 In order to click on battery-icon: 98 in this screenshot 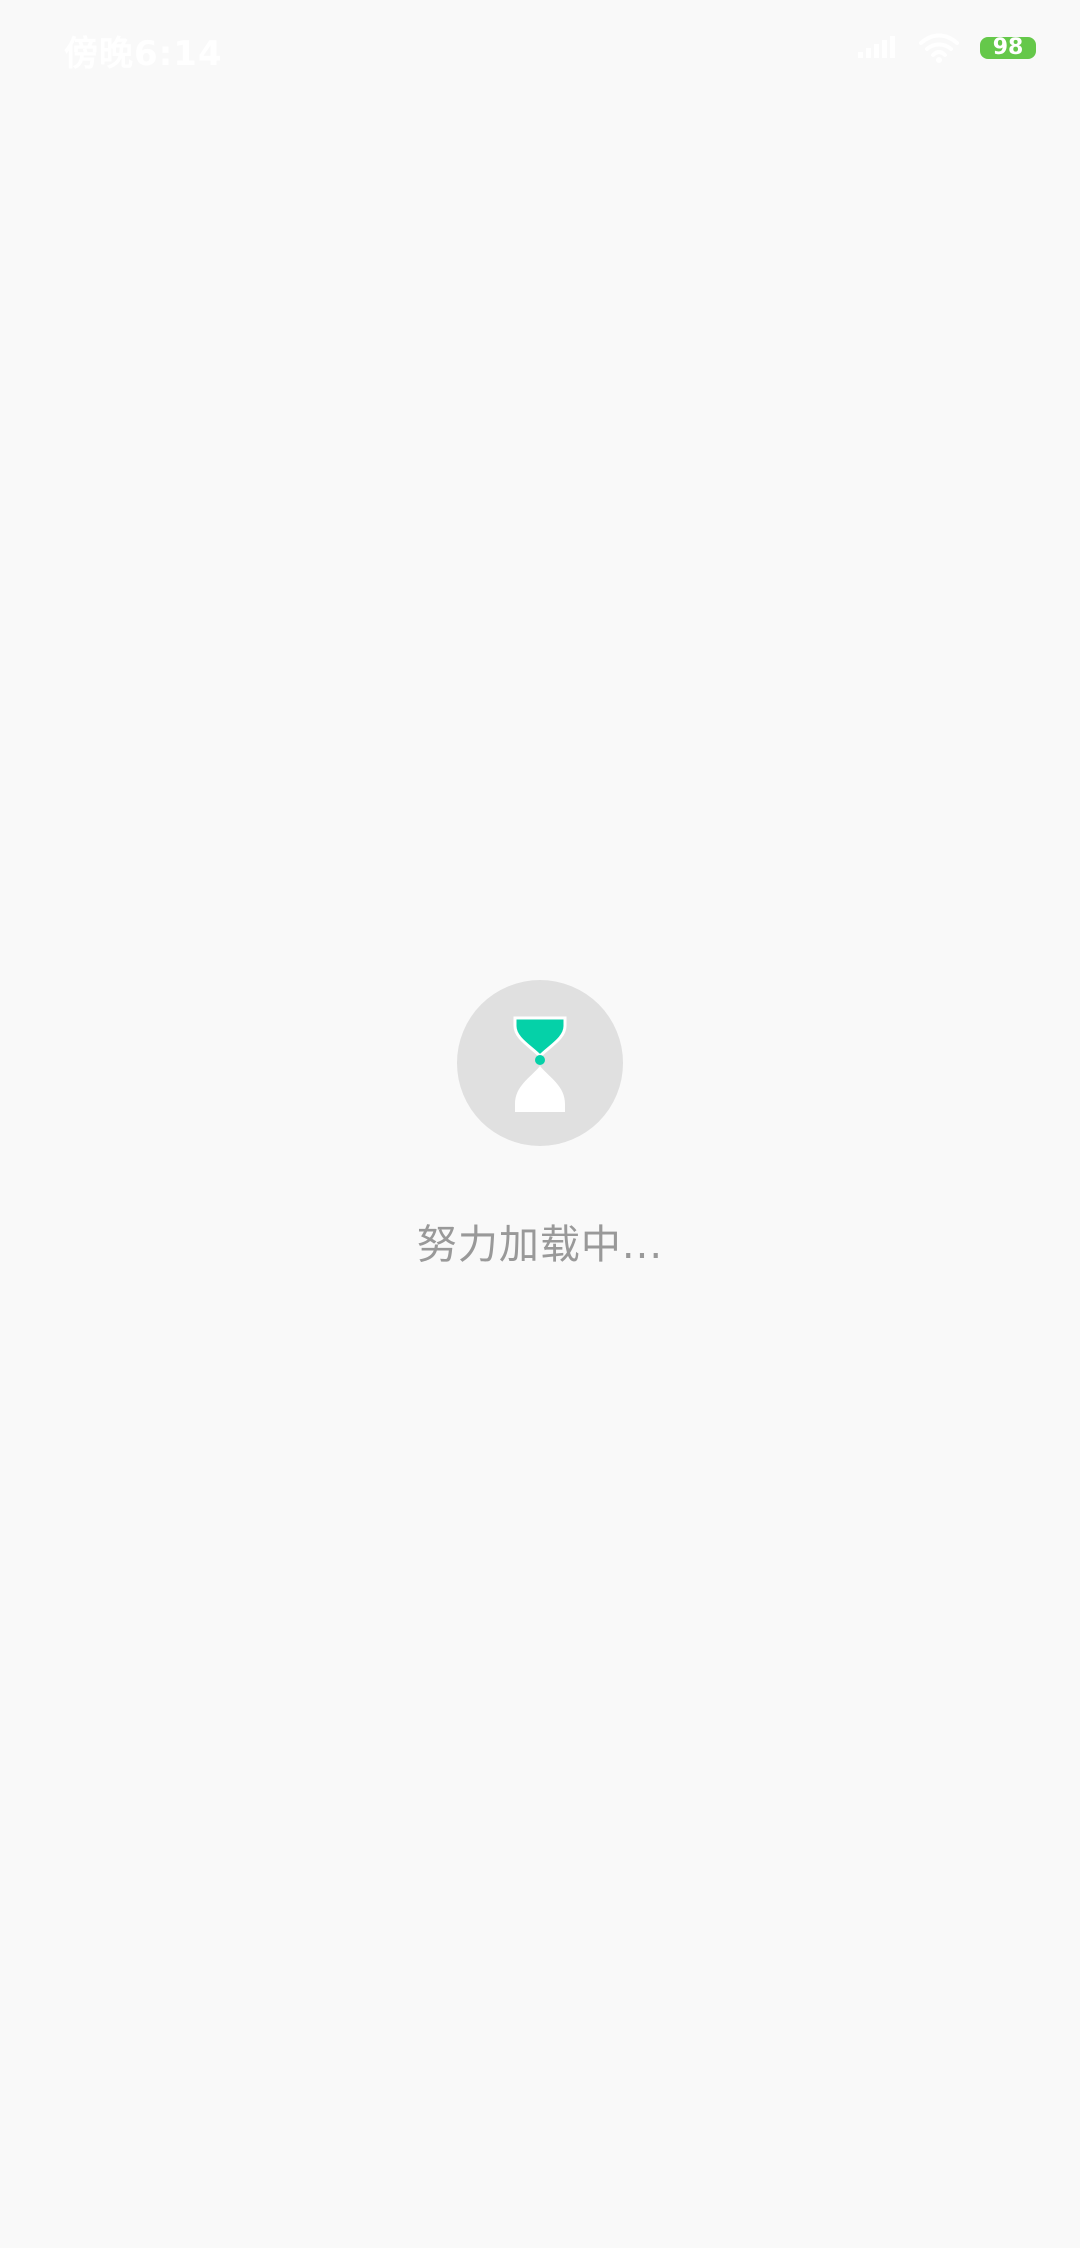, I will do `click(1008, 48)`.